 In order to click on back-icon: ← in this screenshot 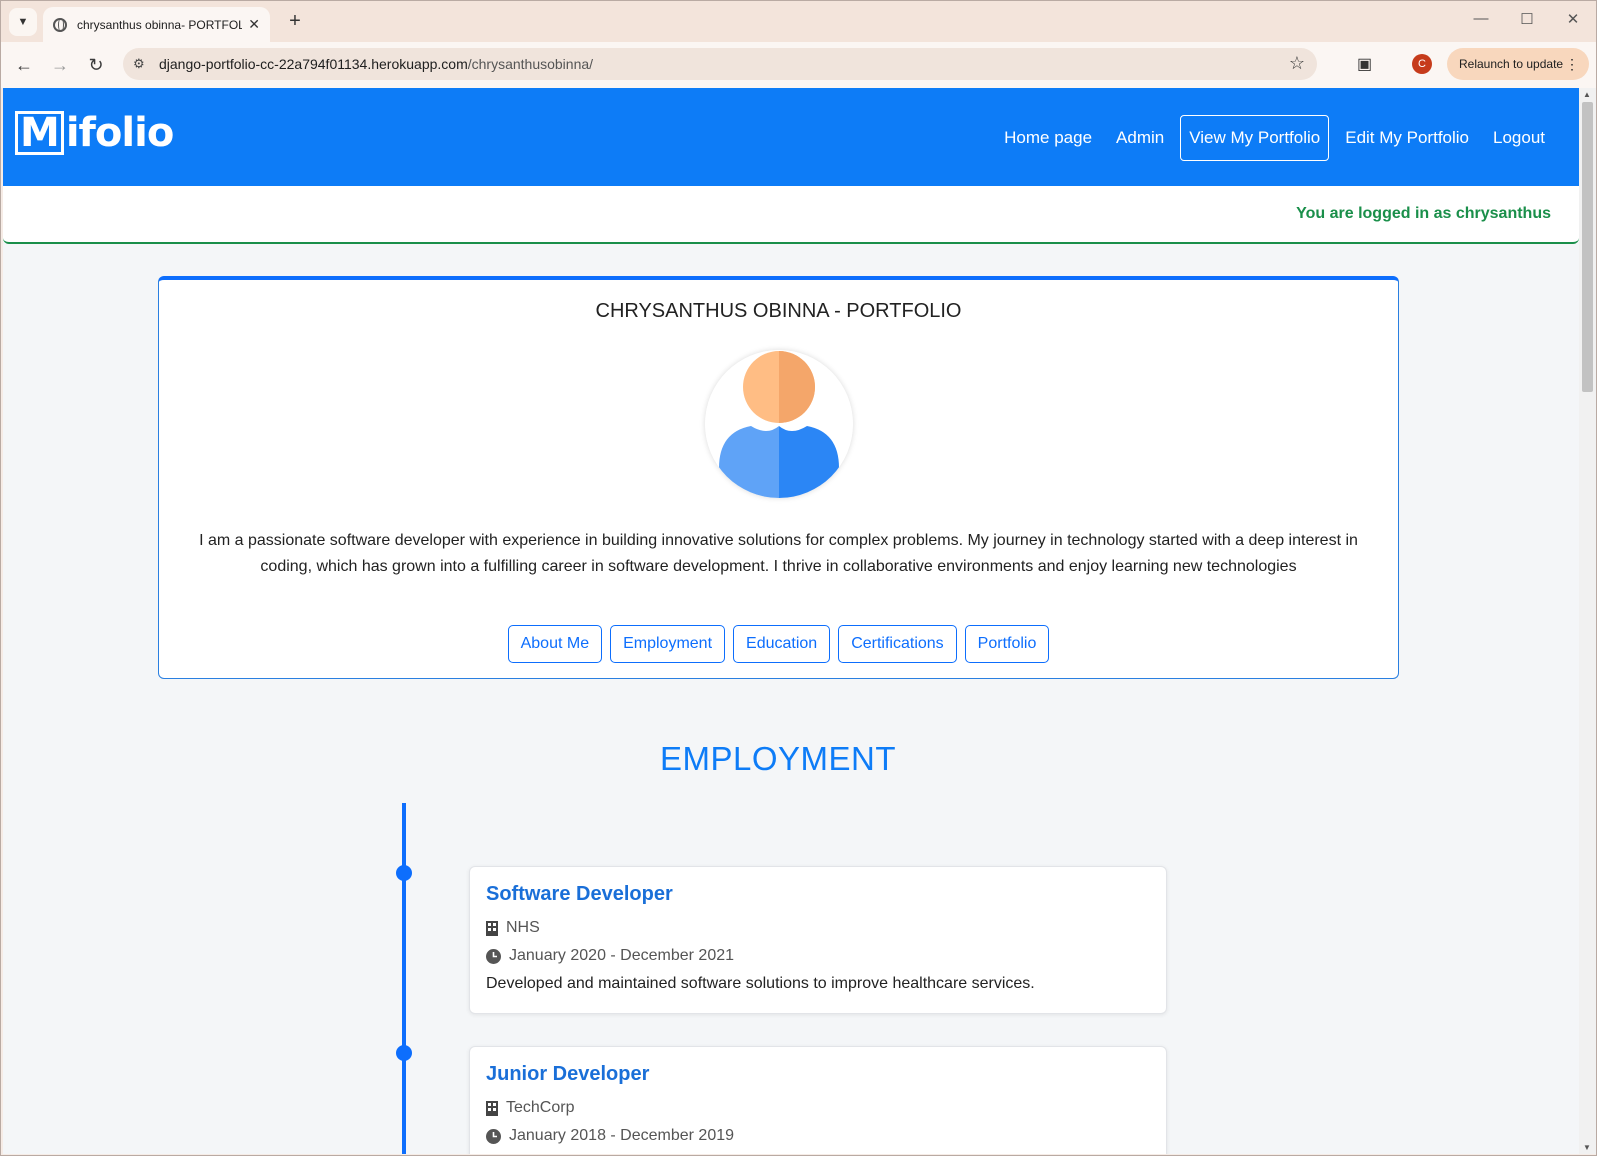, I will do `click(24, 65)`.